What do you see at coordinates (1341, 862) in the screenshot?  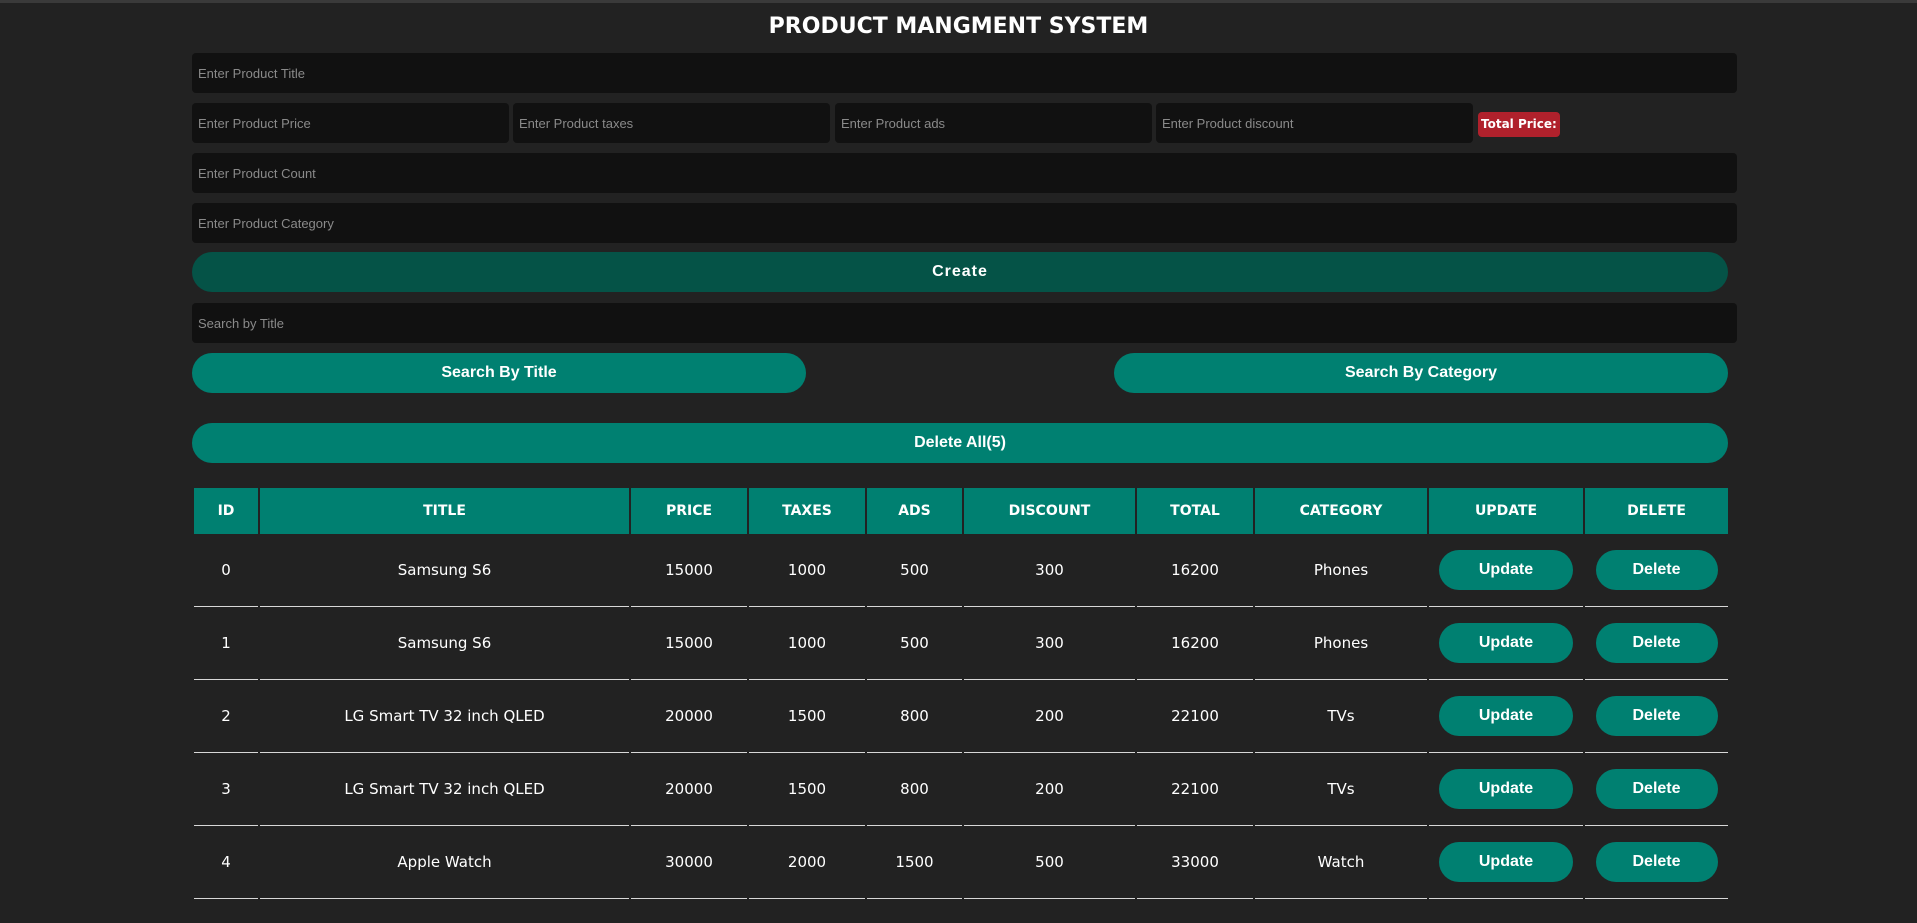 I see `cell-category: Watch` at bounding box center [1341, 862].